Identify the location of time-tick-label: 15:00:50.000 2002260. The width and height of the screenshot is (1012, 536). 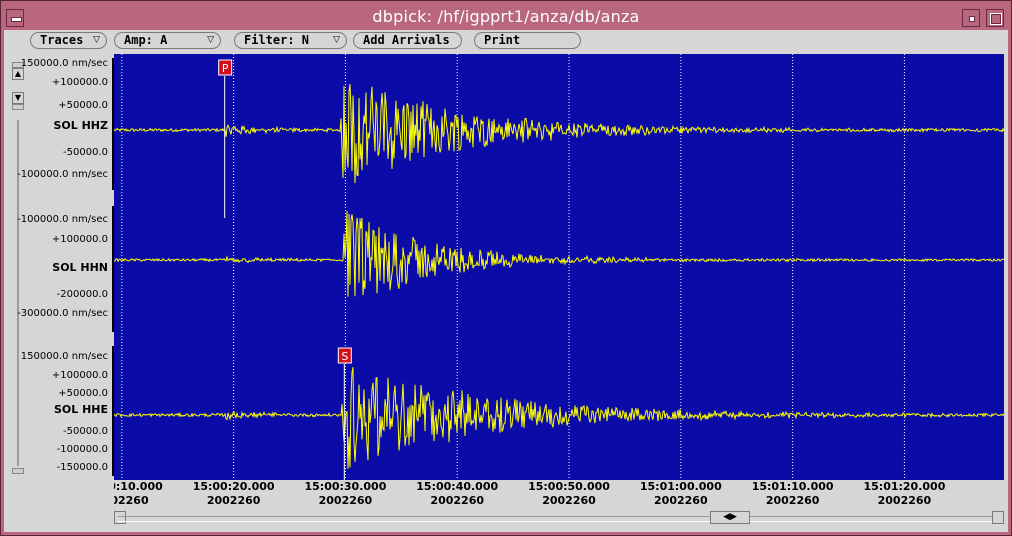
(569, 493).